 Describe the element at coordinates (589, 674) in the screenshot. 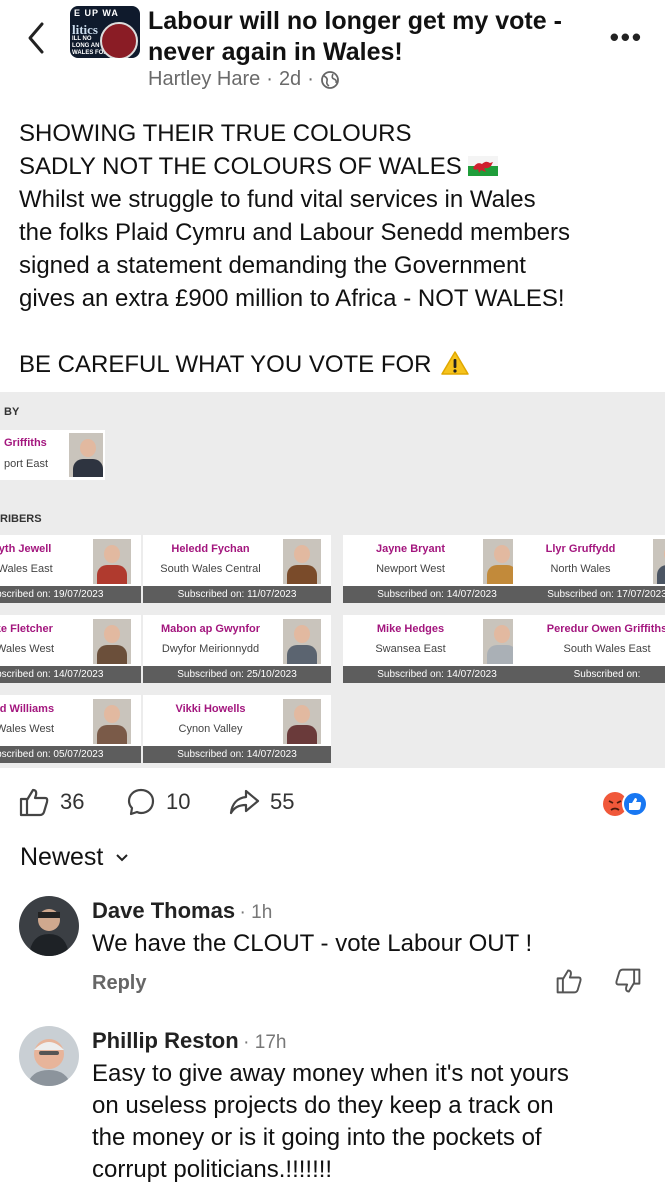

I see `subscribed-date: Subscribed on:` at that location.